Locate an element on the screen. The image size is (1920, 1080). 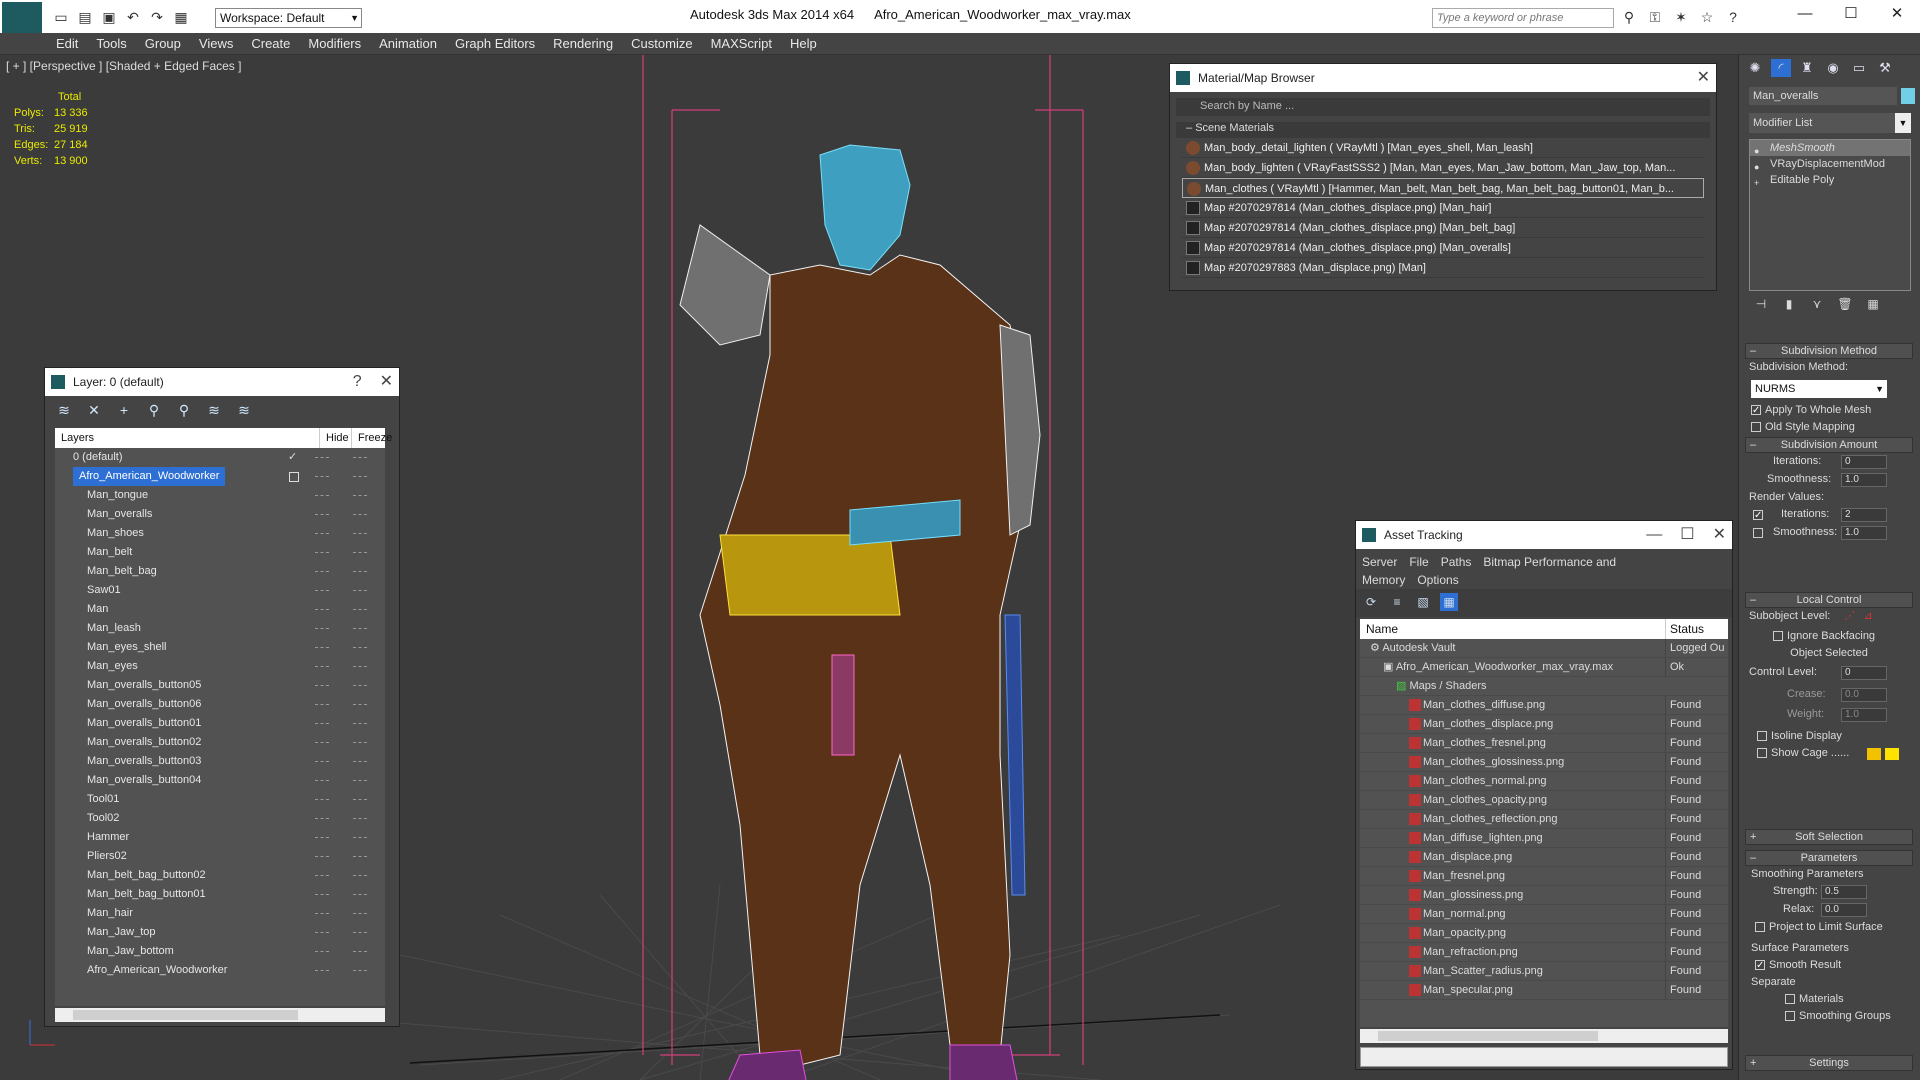
rollout-header: + Settings is located at coordinates (1829, 1063).